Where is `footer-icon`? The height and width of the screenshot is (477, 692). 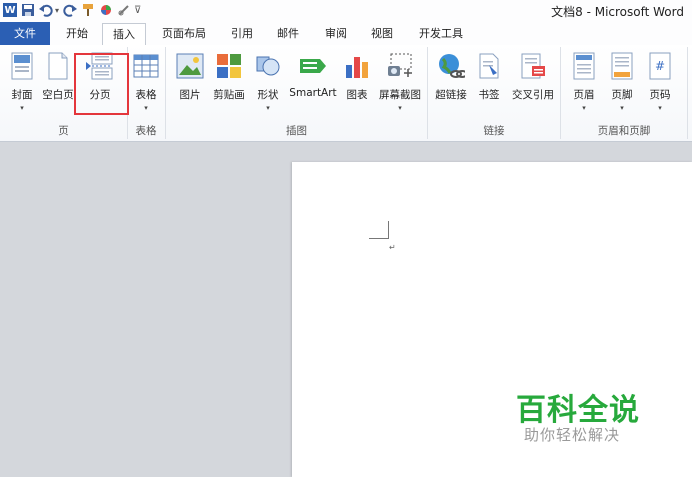 footer-icon is located at coordinates (622, 66).